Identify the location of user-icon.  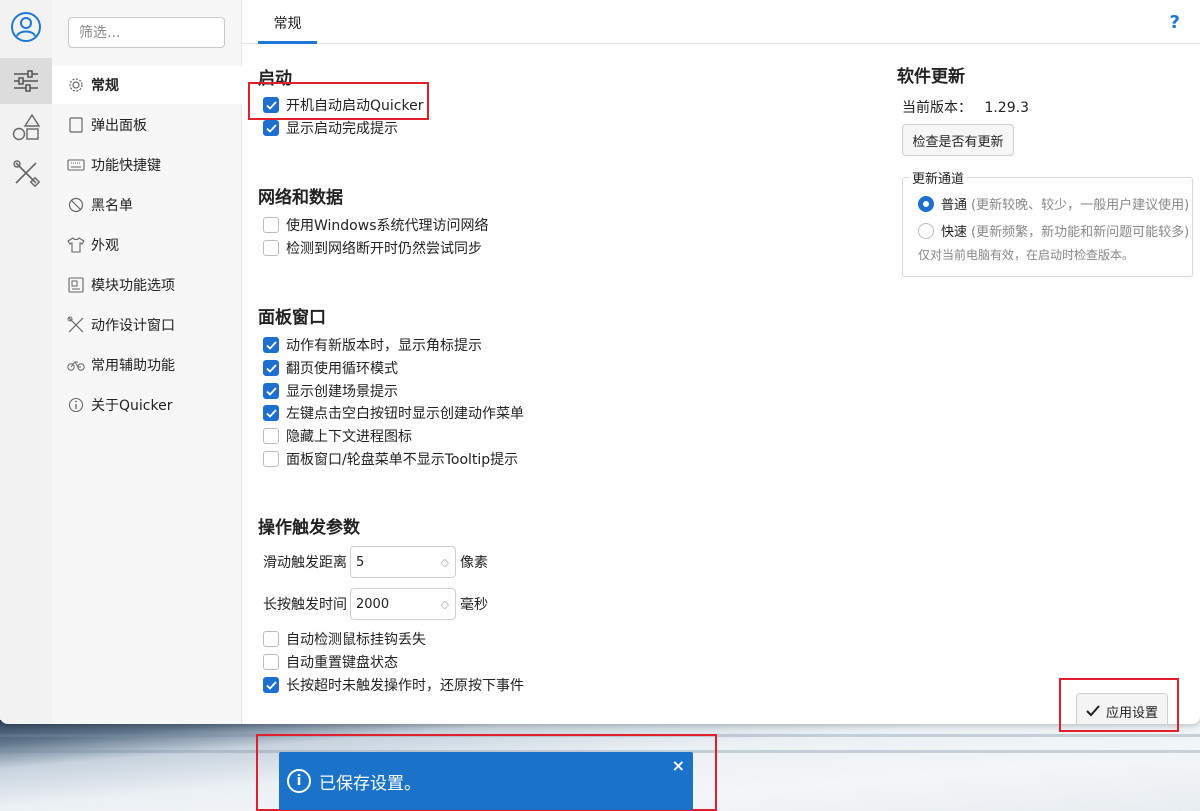
(26, 27).